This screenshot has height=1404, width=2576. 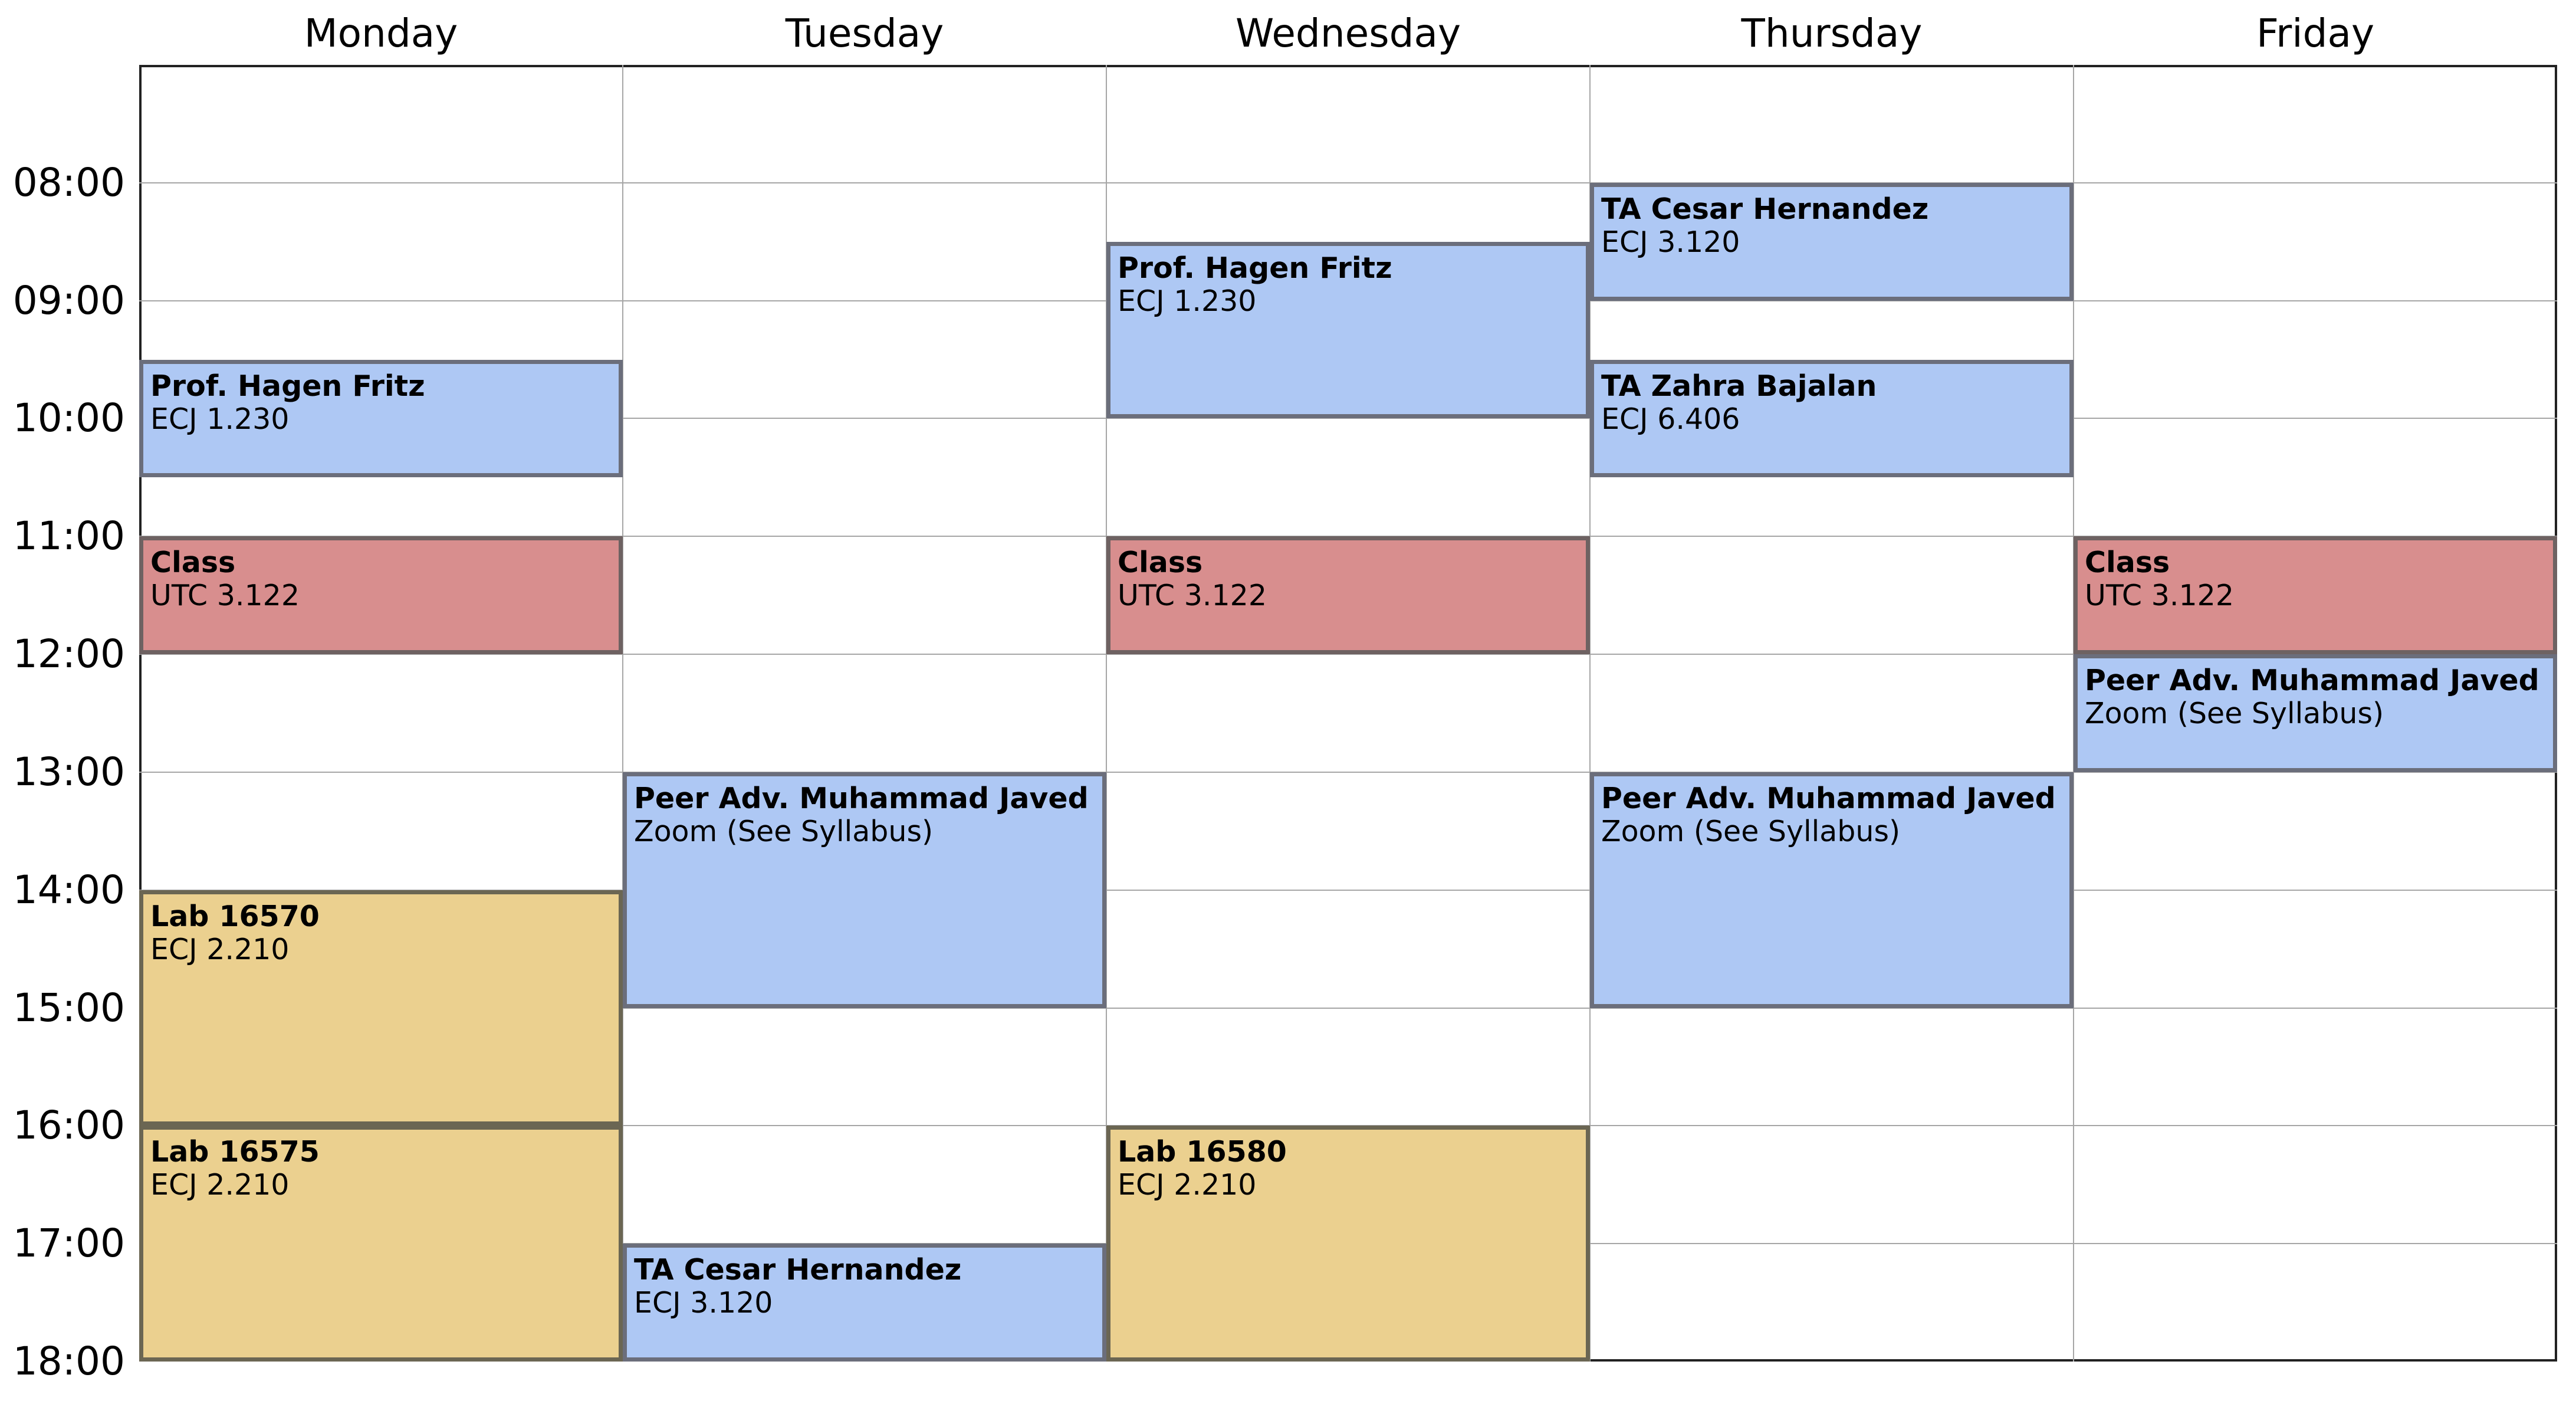 I want to click on time-label-1600: 16:00, so click(x=68, y=1126).